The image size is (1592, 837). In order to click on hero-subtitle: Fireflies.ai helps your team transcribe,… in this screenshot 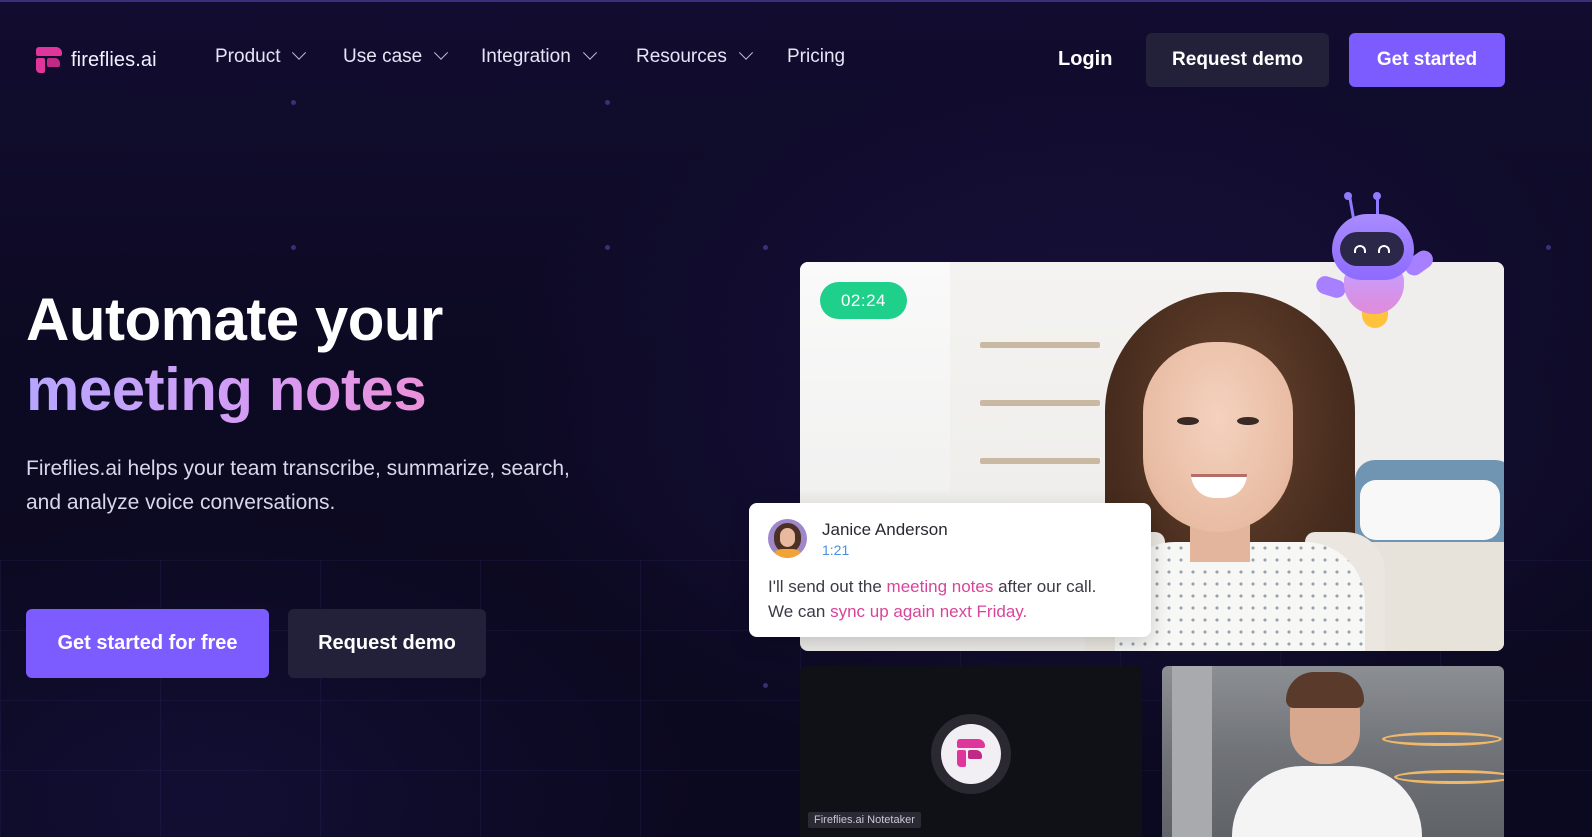, I will do `click(298, 485)`.